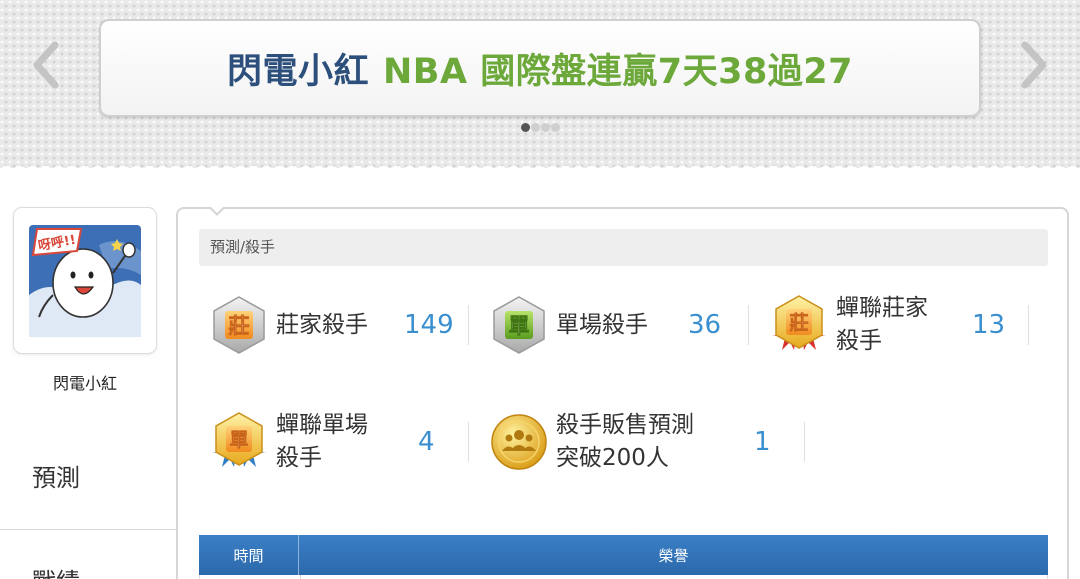  I want to click on stat-sales-200: 殺手販售預測 突破200人 1, so click(638, 442).